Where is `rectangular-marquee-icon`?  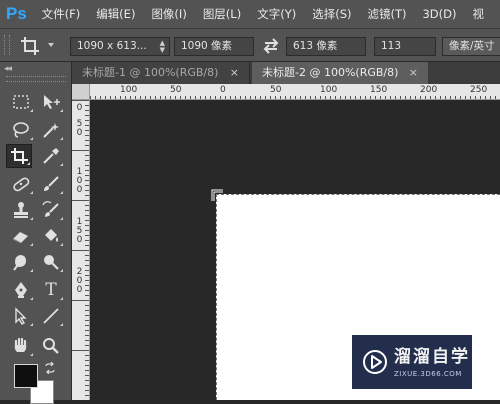 rectangular-marquee-icon is located at coordinates (21, 102).